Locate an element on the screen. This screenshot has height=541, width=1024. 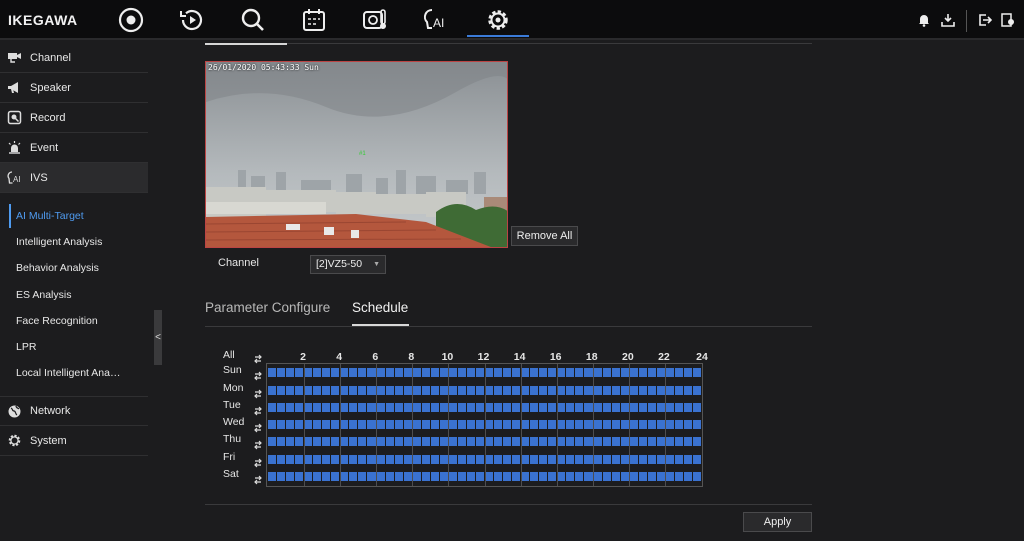
sidebar-item-speaker: Speaker is located at coordinates (74, 88).